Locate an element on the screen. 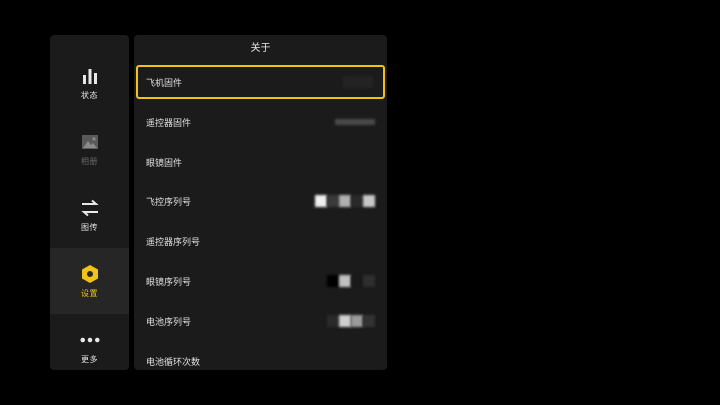  row-battery-cycles: 电池循环次数 is located at coordinates (260, 357).